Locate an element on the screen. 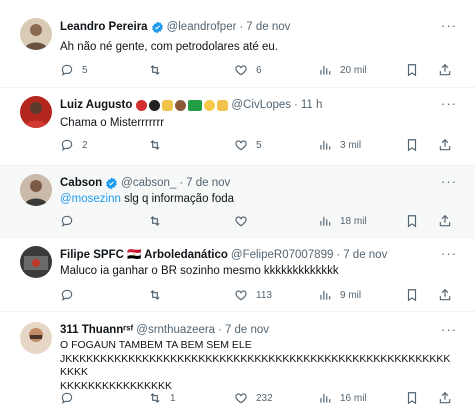 The width and height of the screenshot is (475, 404). author-name: Leandro Pereira is located at coordinates (104, 27).